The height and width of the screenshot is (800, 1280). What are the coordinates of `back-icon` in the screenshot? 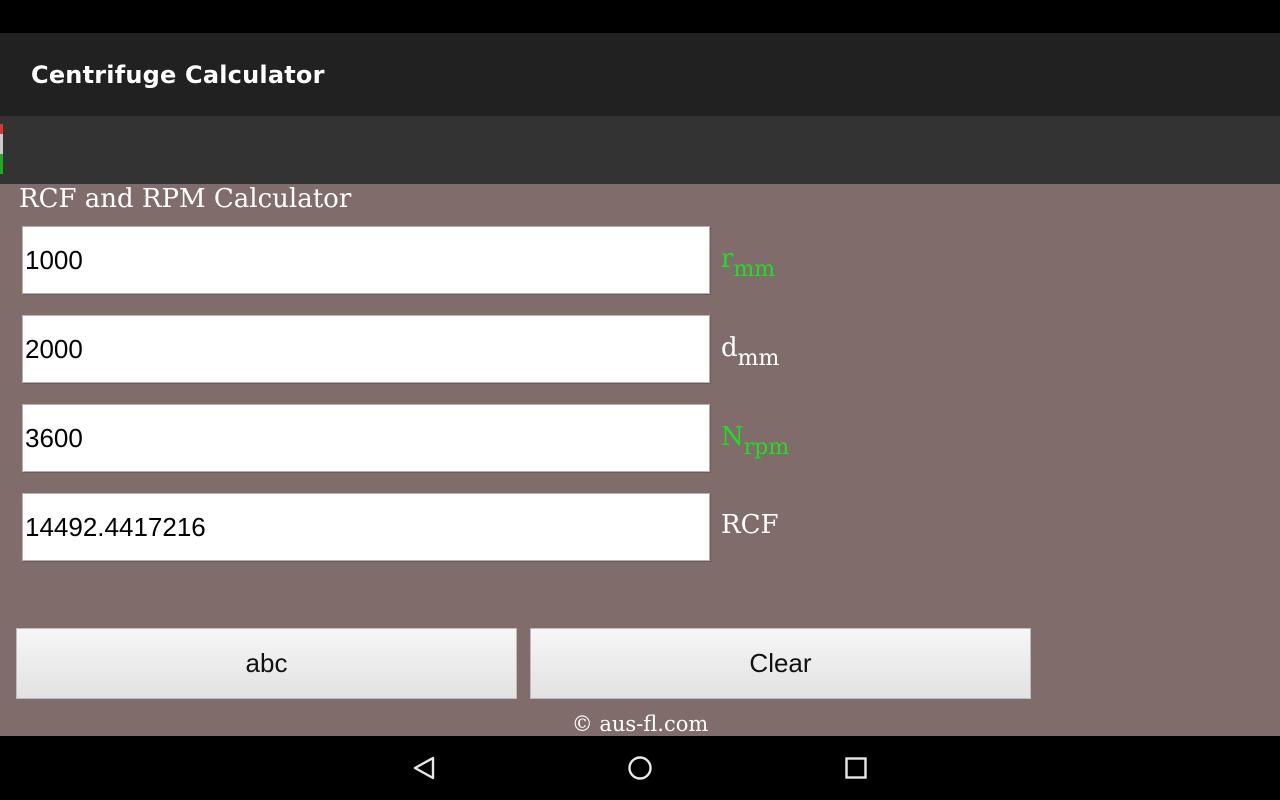 It's located at (424, 768).